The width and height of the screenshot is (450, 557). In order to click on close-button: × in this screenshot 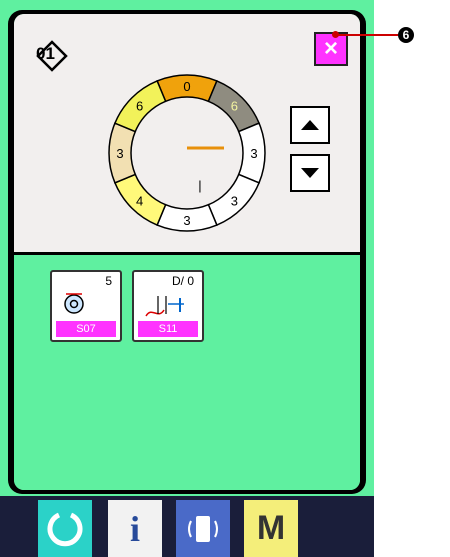, I will do `click(331, 49)`.